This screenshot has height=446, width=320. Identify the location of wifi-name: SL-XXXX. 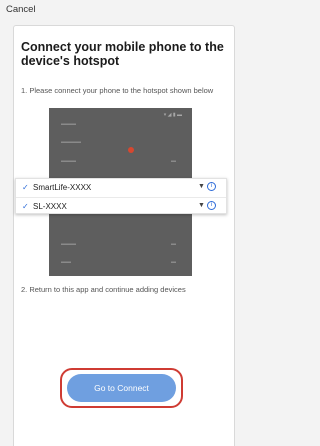
(50, 206).